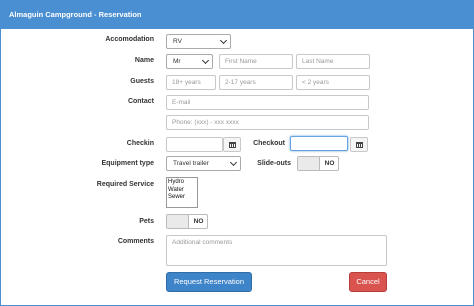 The height and width of the screenshot is (306, 474). I want to click on checkin-calendar-button, so click(232, 144).